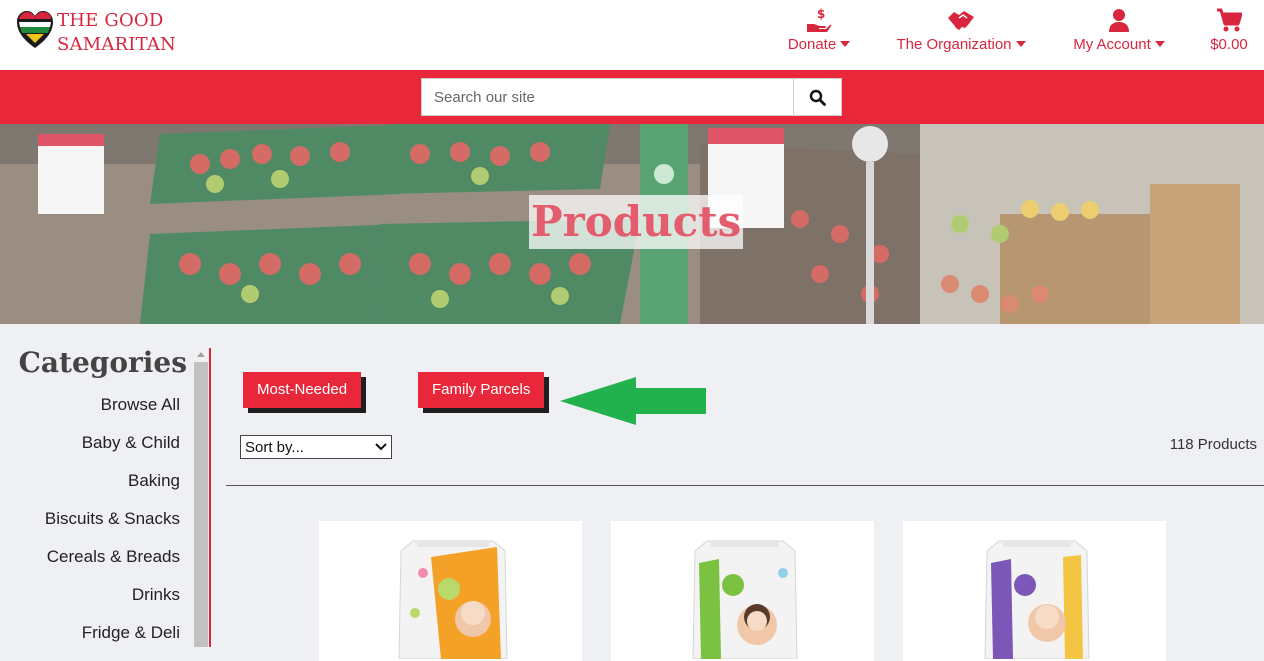 This screenshot has width=1264, height=661. Describe the element at coordinates (154, 481) in the screenshot. I see `category-baking: Baking` at that location.